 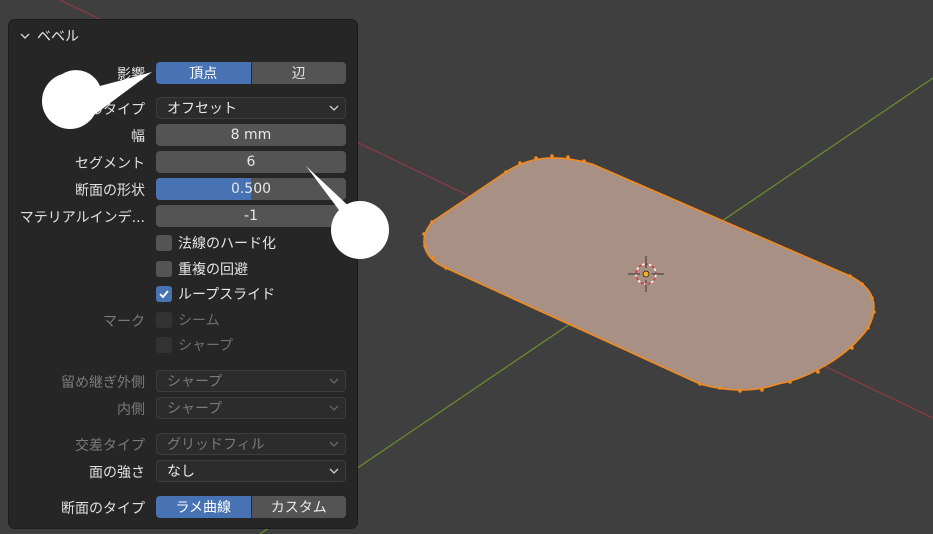 What do you see at coordinates (70, 101) in the screenshot?
I see `annotation-bubble-left-circle` at bounding box center [70, 101].